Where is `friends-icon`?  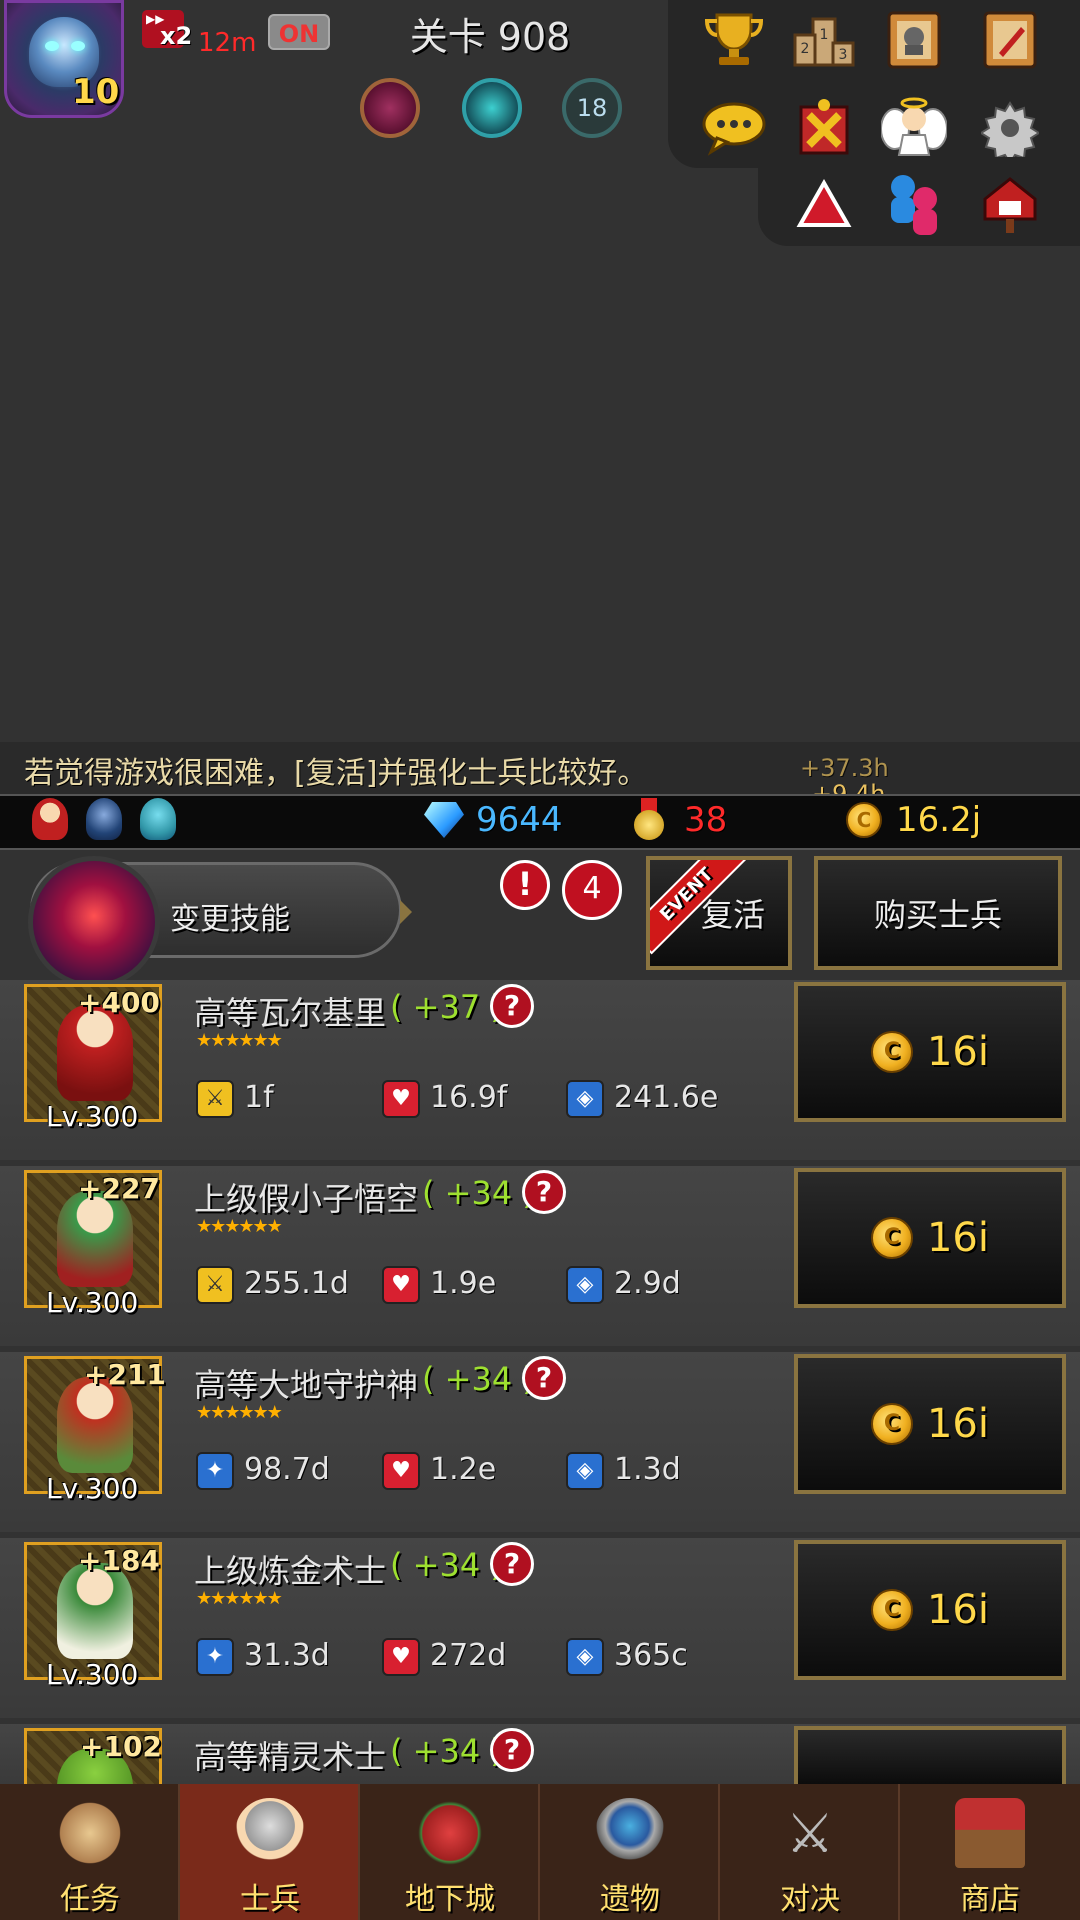
friends-icon is located at coordinates (914, 204).